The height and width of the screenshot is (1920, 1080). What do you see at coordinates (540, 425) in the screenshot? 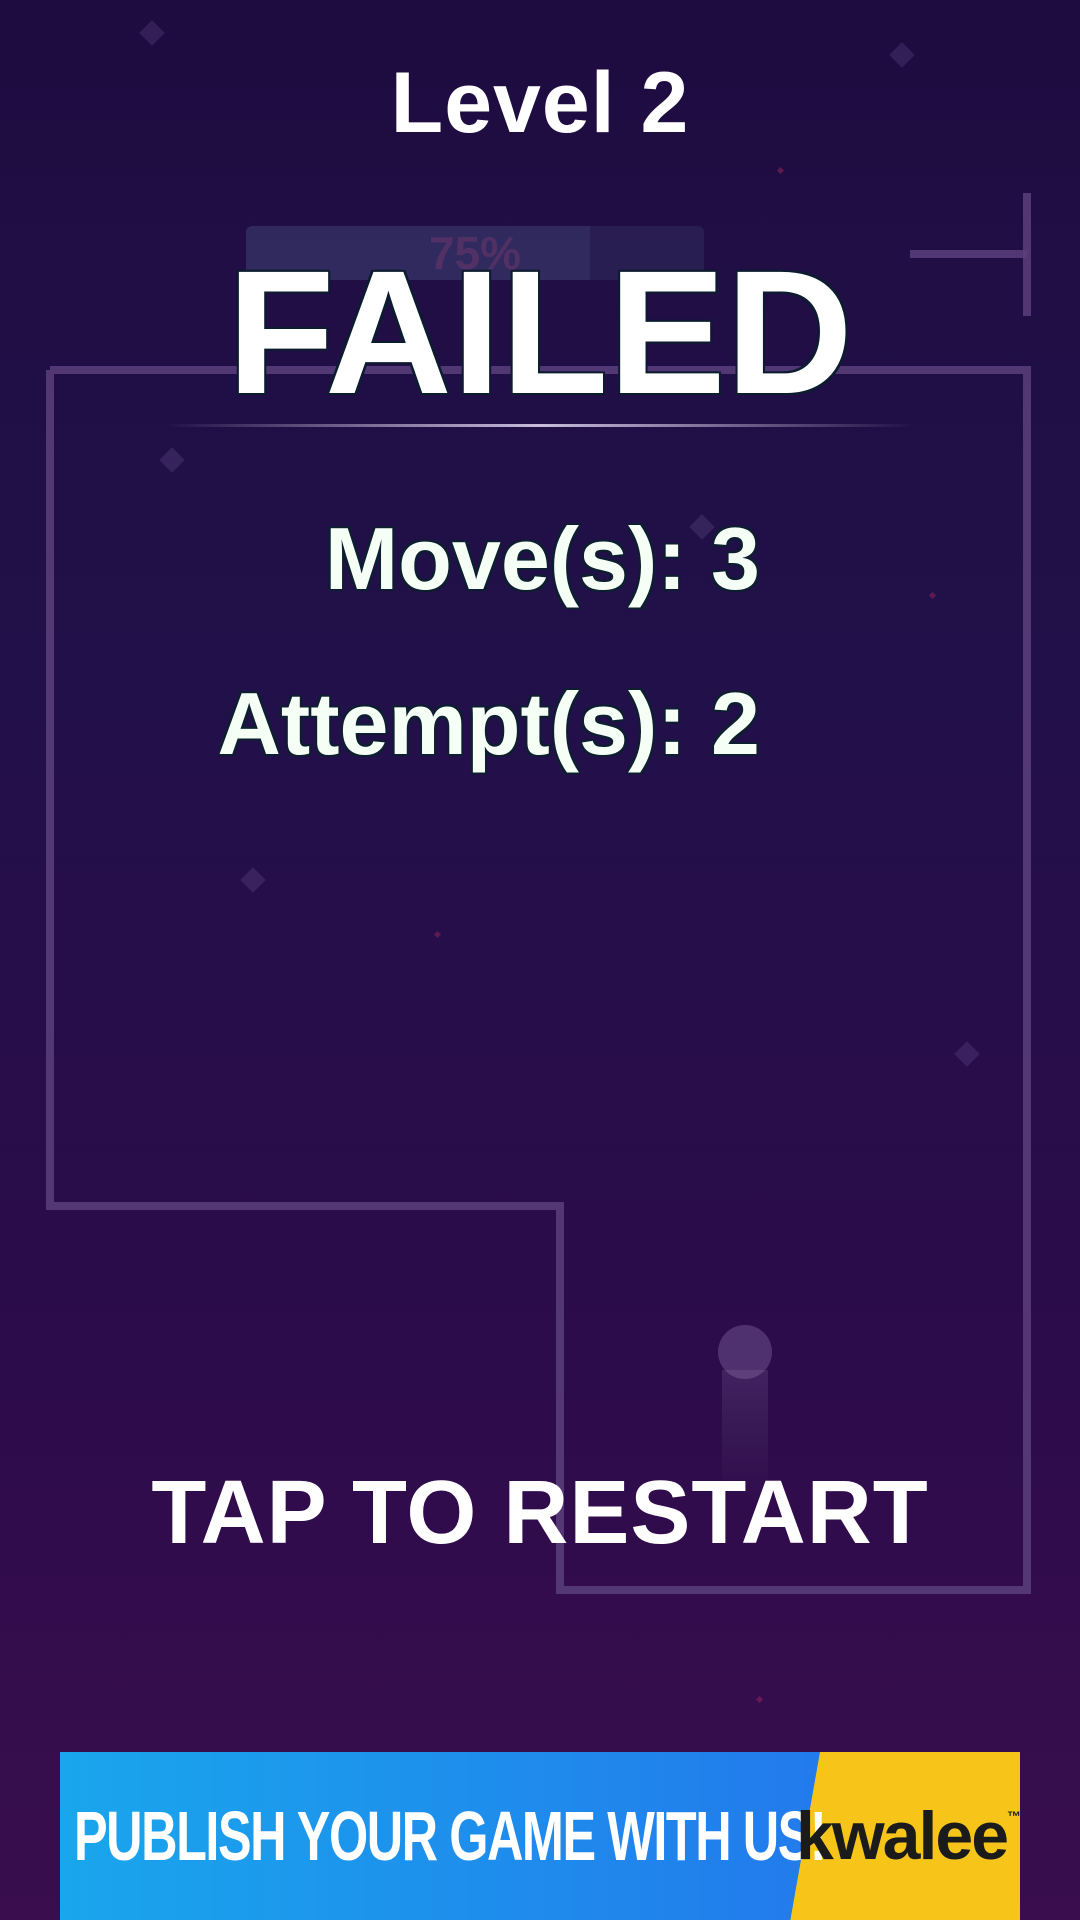
I see `title-divider` at bounding box center [540, 425].